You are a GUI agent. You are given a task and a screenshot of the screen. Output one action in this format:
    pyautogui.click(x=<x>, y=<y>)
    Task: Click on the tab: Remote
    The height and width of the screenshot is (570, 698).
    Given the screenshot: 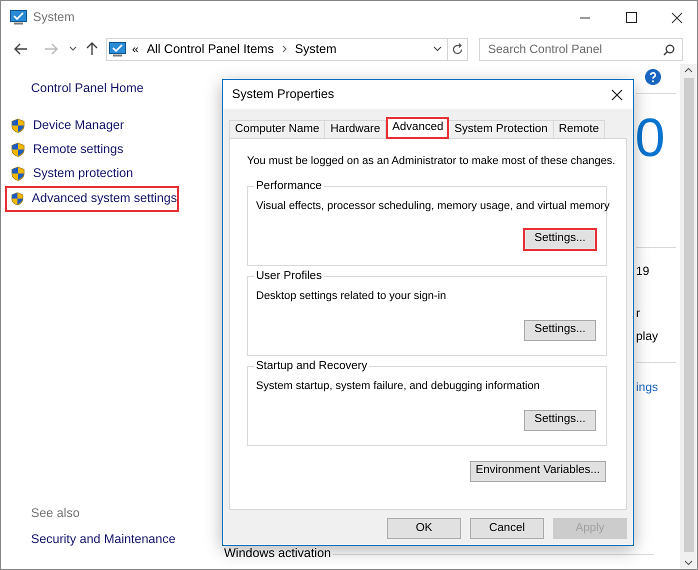 What is the action you would take?
    pyautogui.click(x=578, y=129)
    